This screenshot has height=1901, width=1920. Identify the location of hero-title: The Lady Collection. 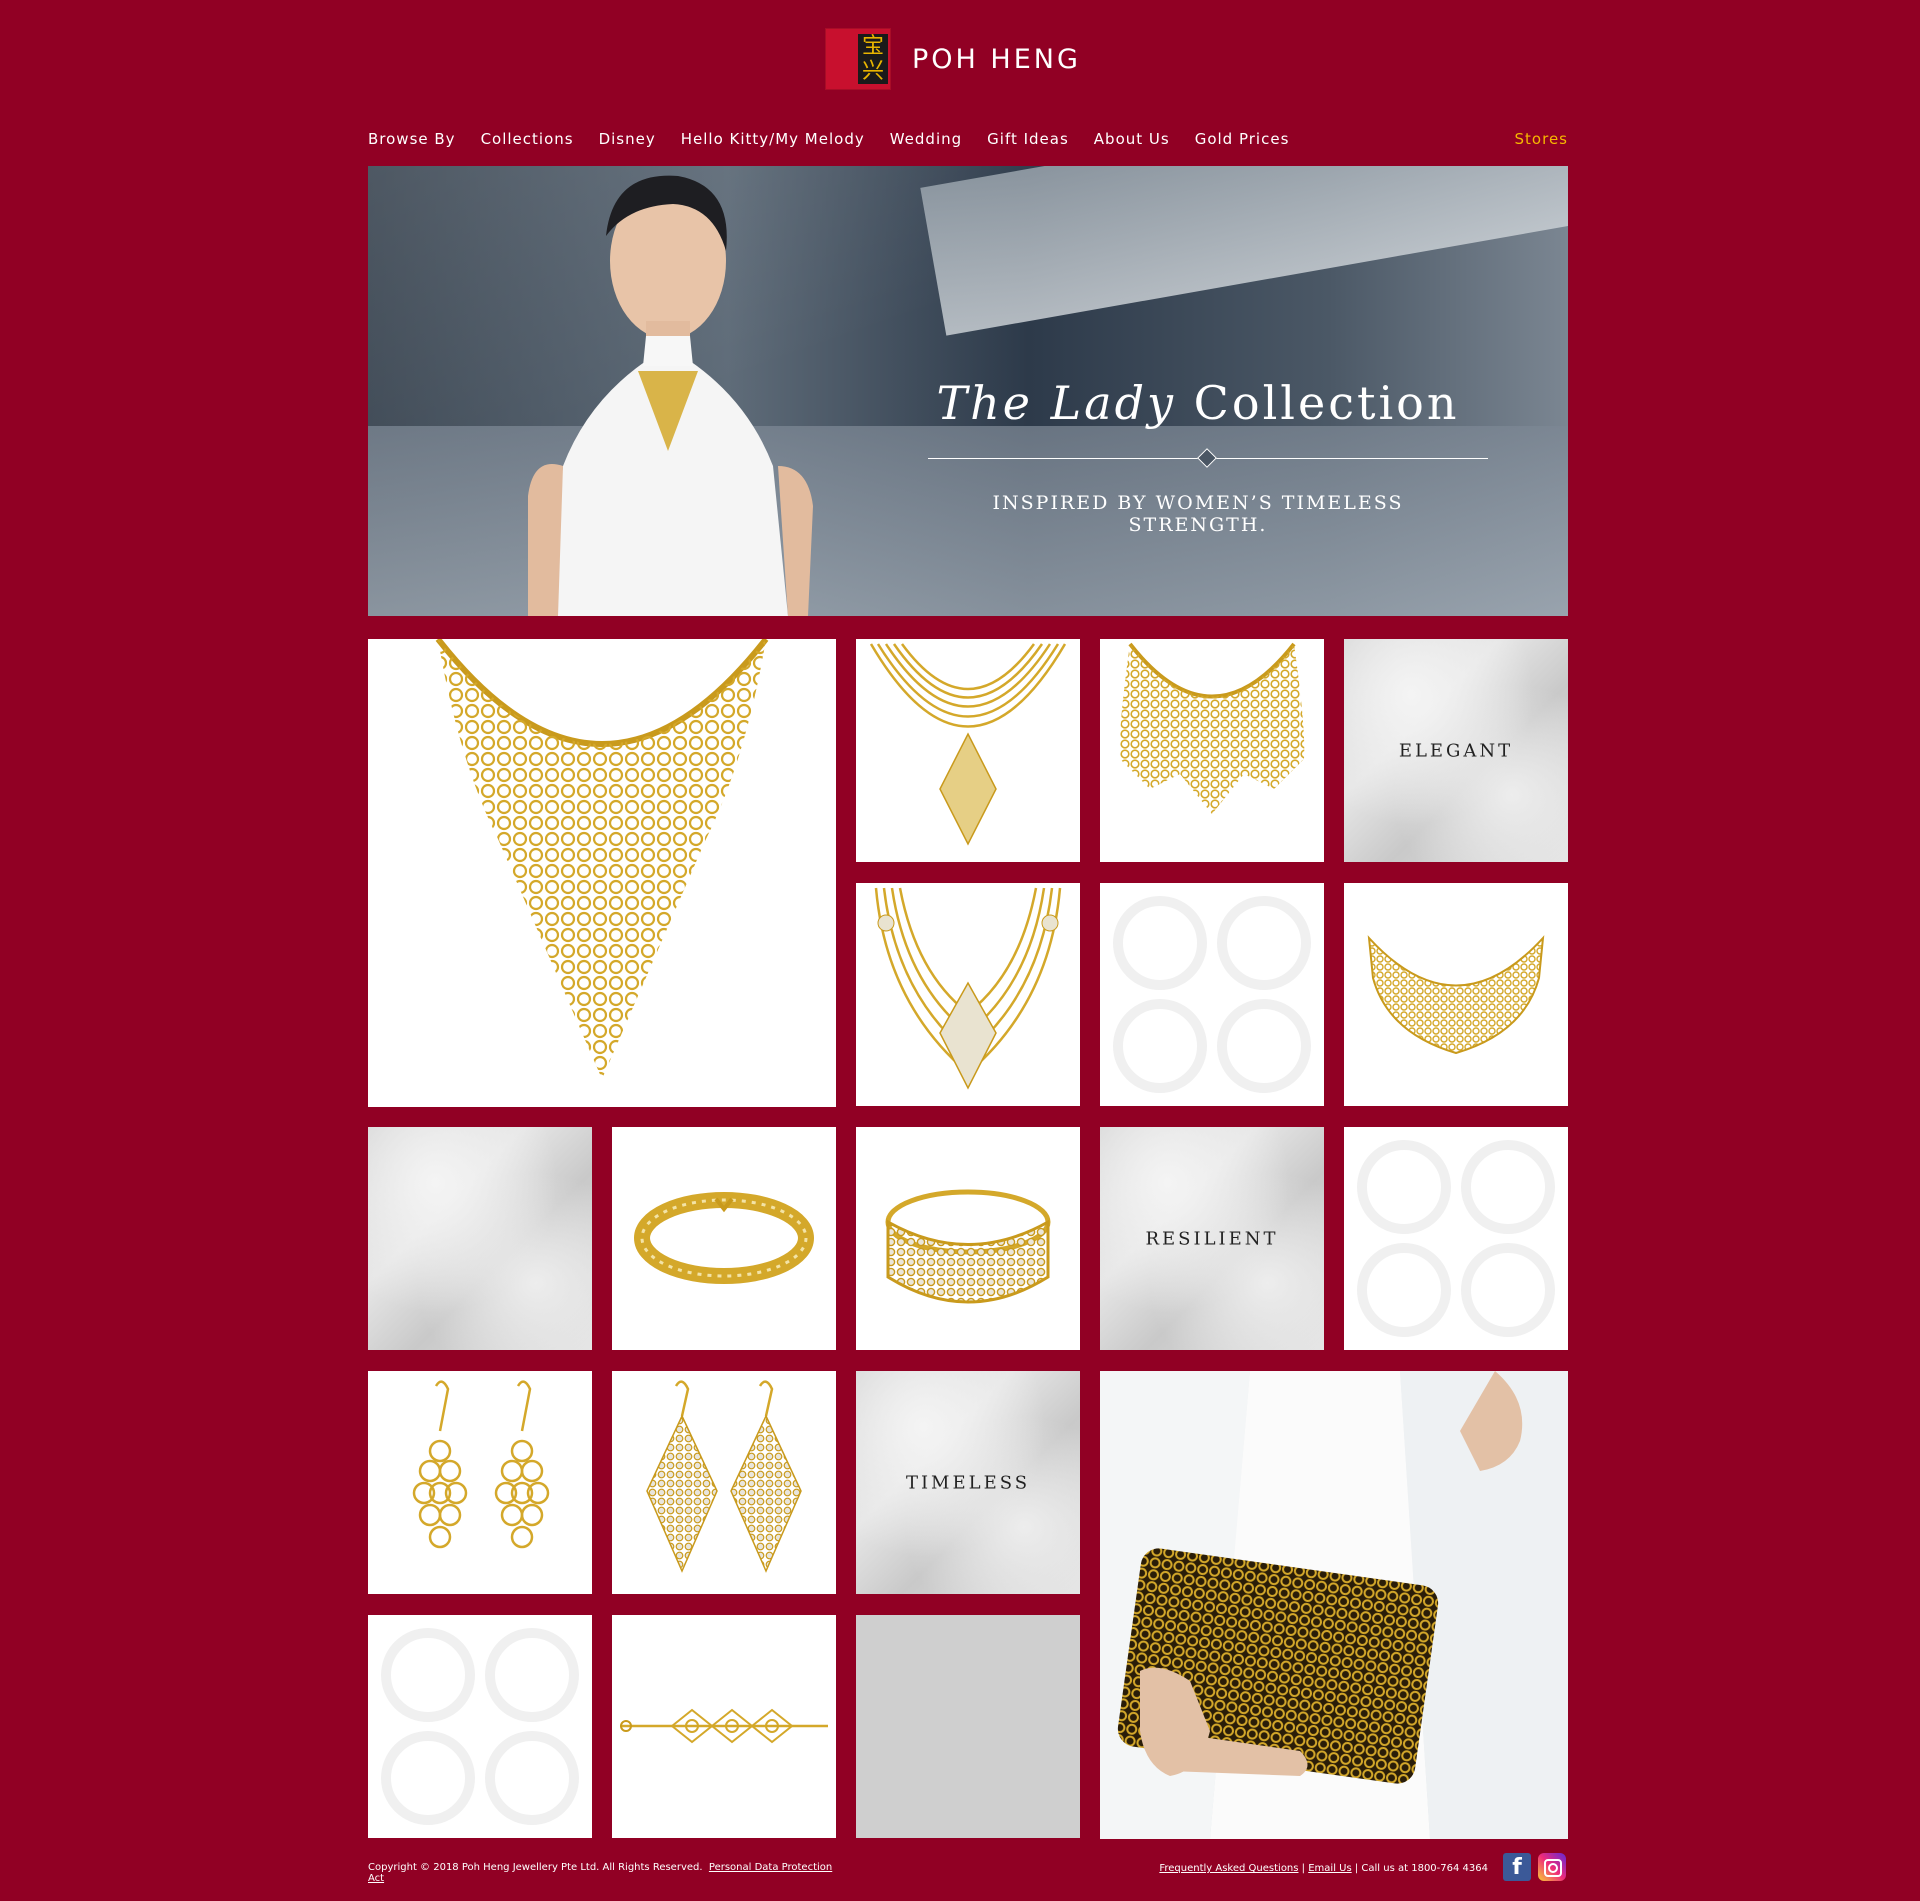
(1198, 403).